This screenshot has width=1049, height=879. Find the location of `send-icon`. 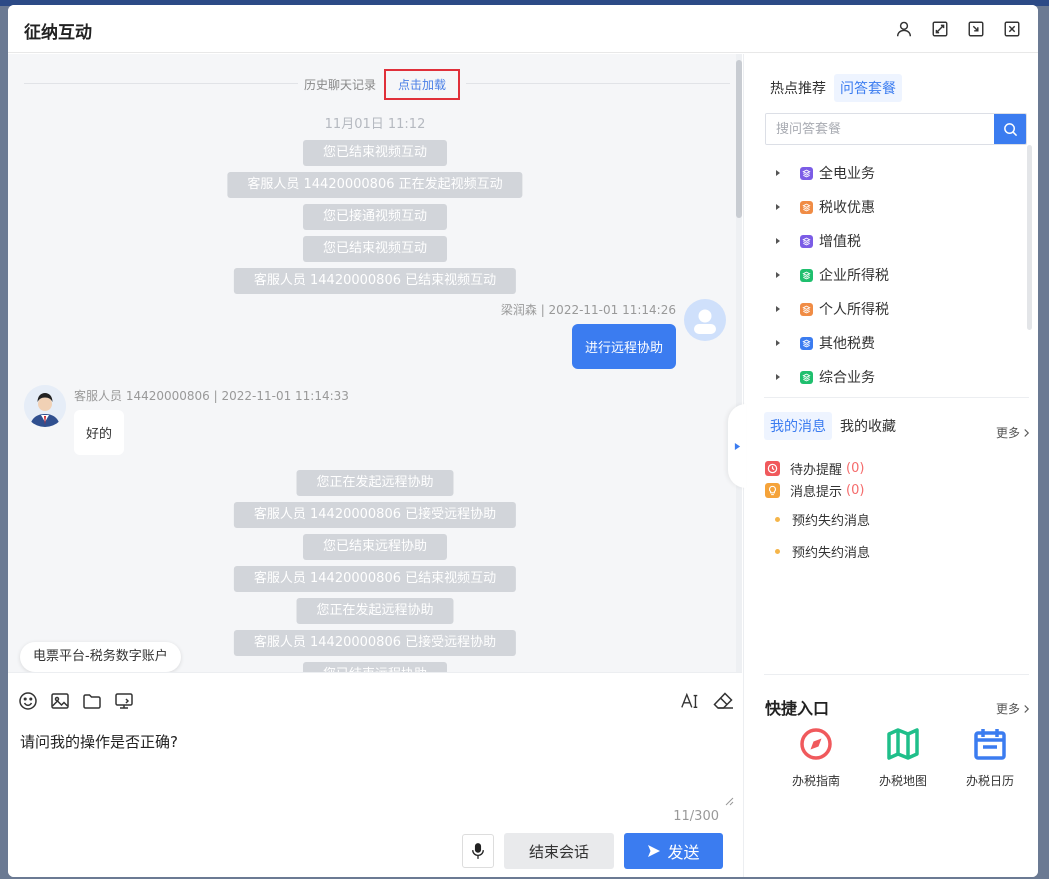

send-icon is located at coordinates (654, 851).